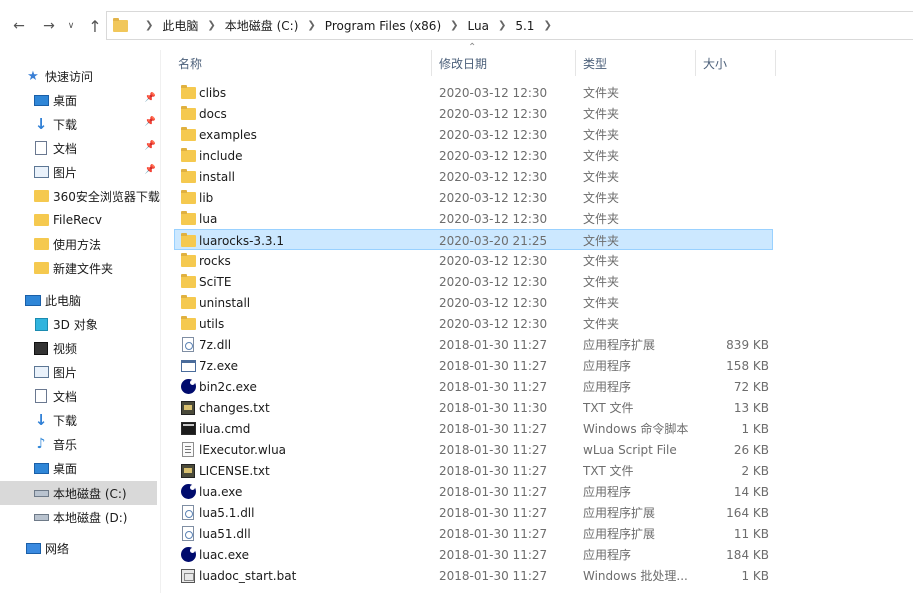  What do you see at coordinates (305, 449) in the screenshot?
I see `file-name-cell: lExecutor.wlua` at bounding box center [305, 449].